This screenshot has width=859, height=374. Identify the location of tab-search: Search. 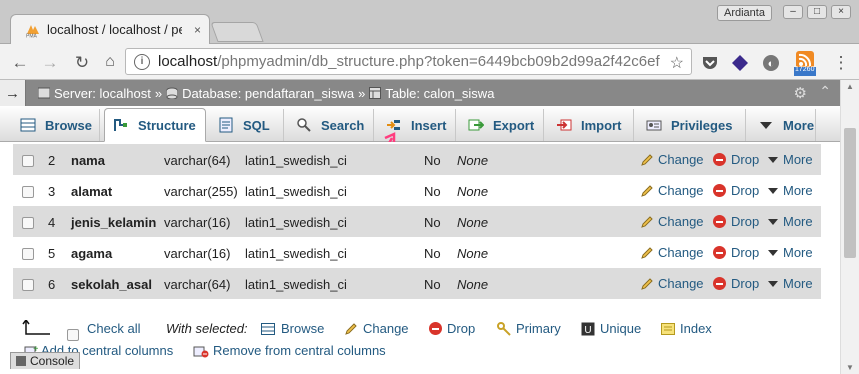
(331, 125).